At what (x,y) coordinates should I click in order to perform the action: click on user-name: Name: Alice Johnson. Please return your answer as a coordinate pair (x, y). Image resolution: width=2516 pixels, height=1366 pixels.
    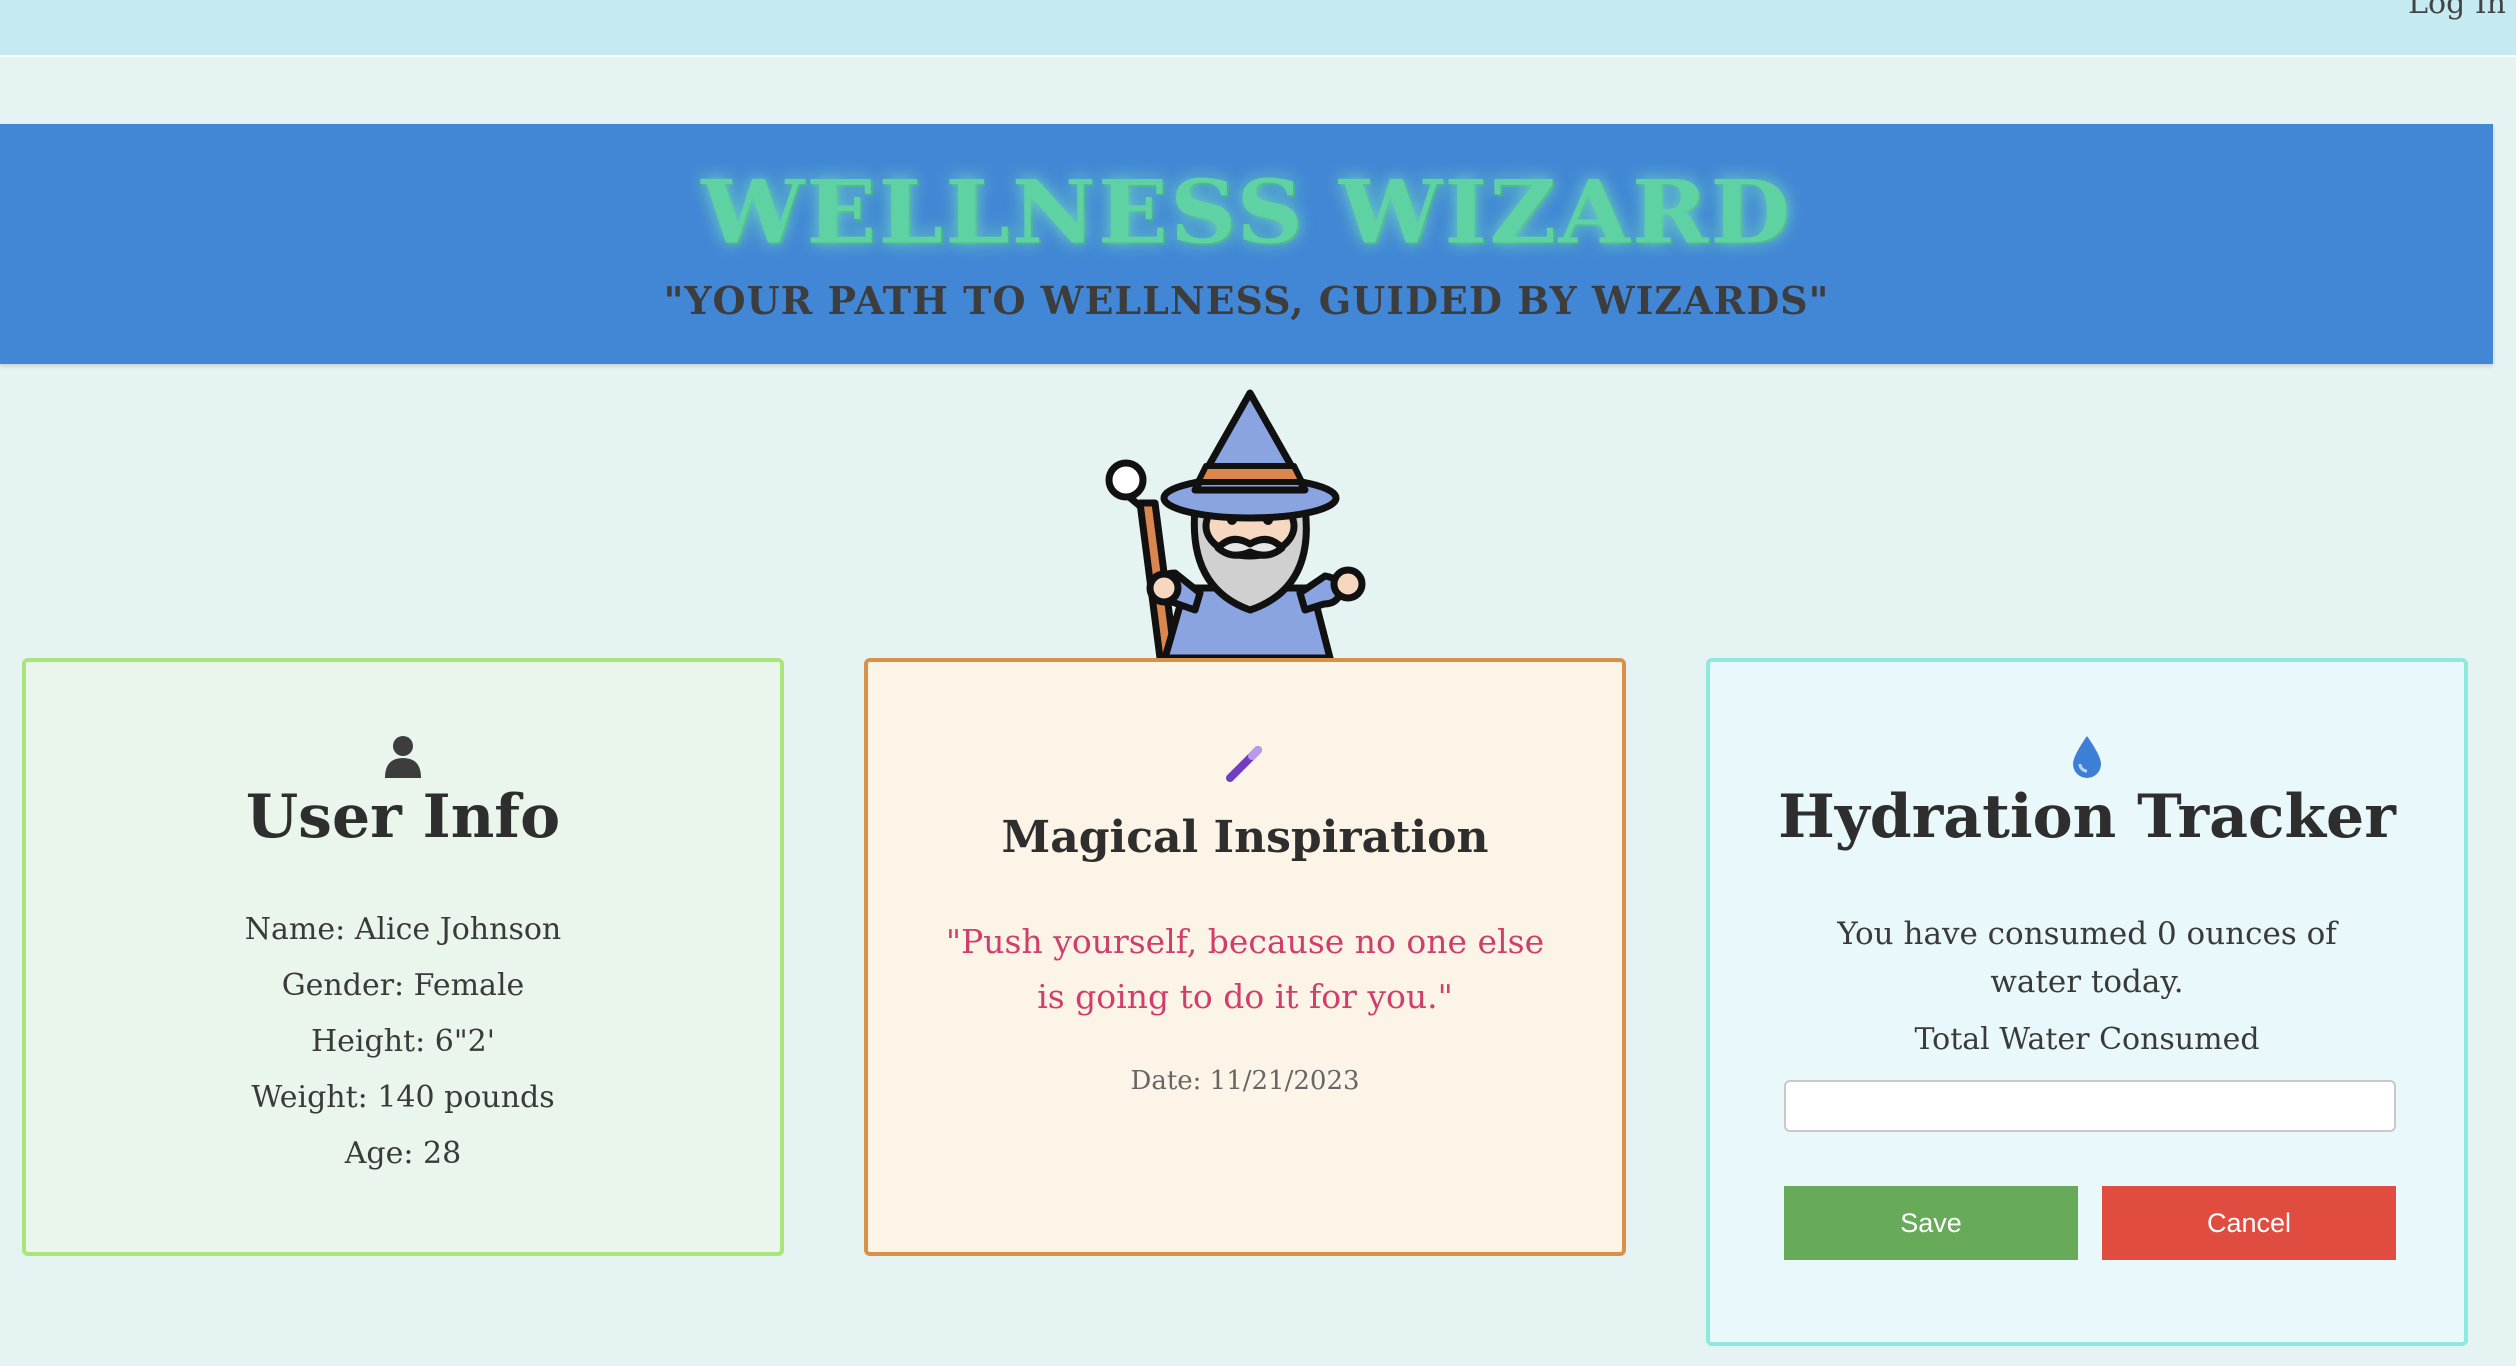
    Looking at the image, I should click on (403, 929).